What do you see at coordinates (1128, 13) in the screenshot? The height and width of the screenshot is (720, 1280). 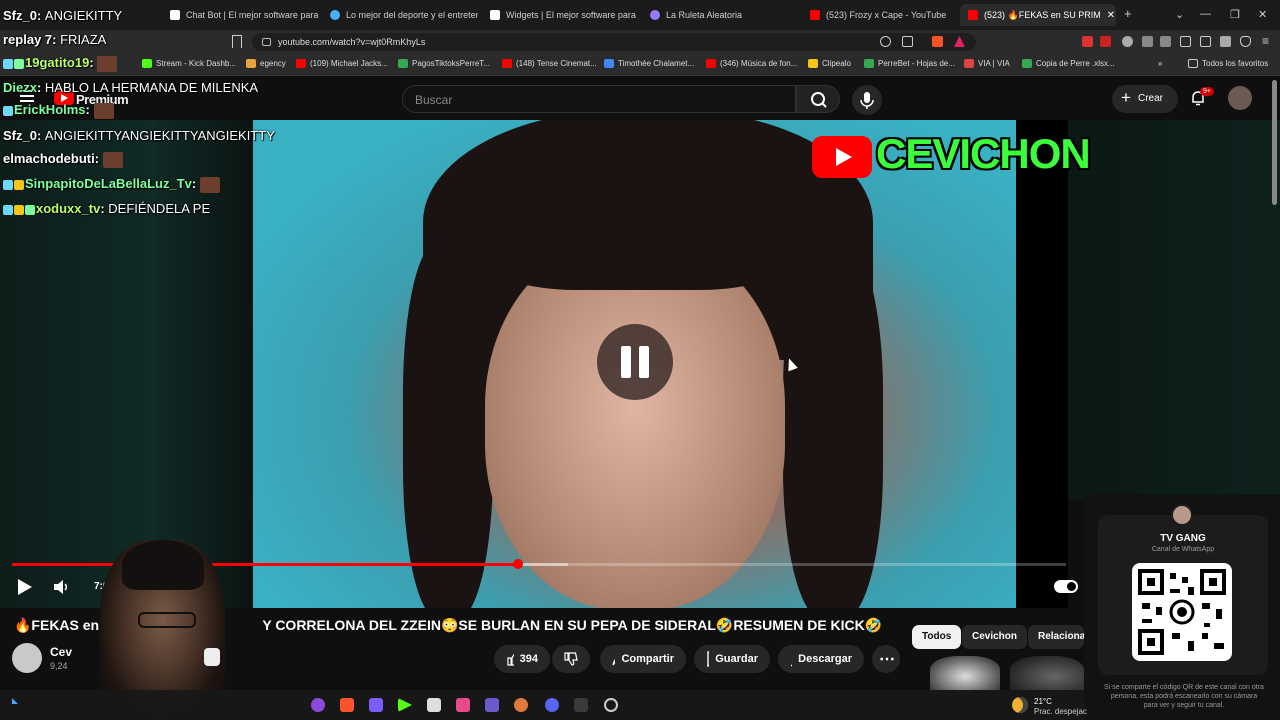 I see `new-tab-icon: +` at bounding box center [1128, 13].